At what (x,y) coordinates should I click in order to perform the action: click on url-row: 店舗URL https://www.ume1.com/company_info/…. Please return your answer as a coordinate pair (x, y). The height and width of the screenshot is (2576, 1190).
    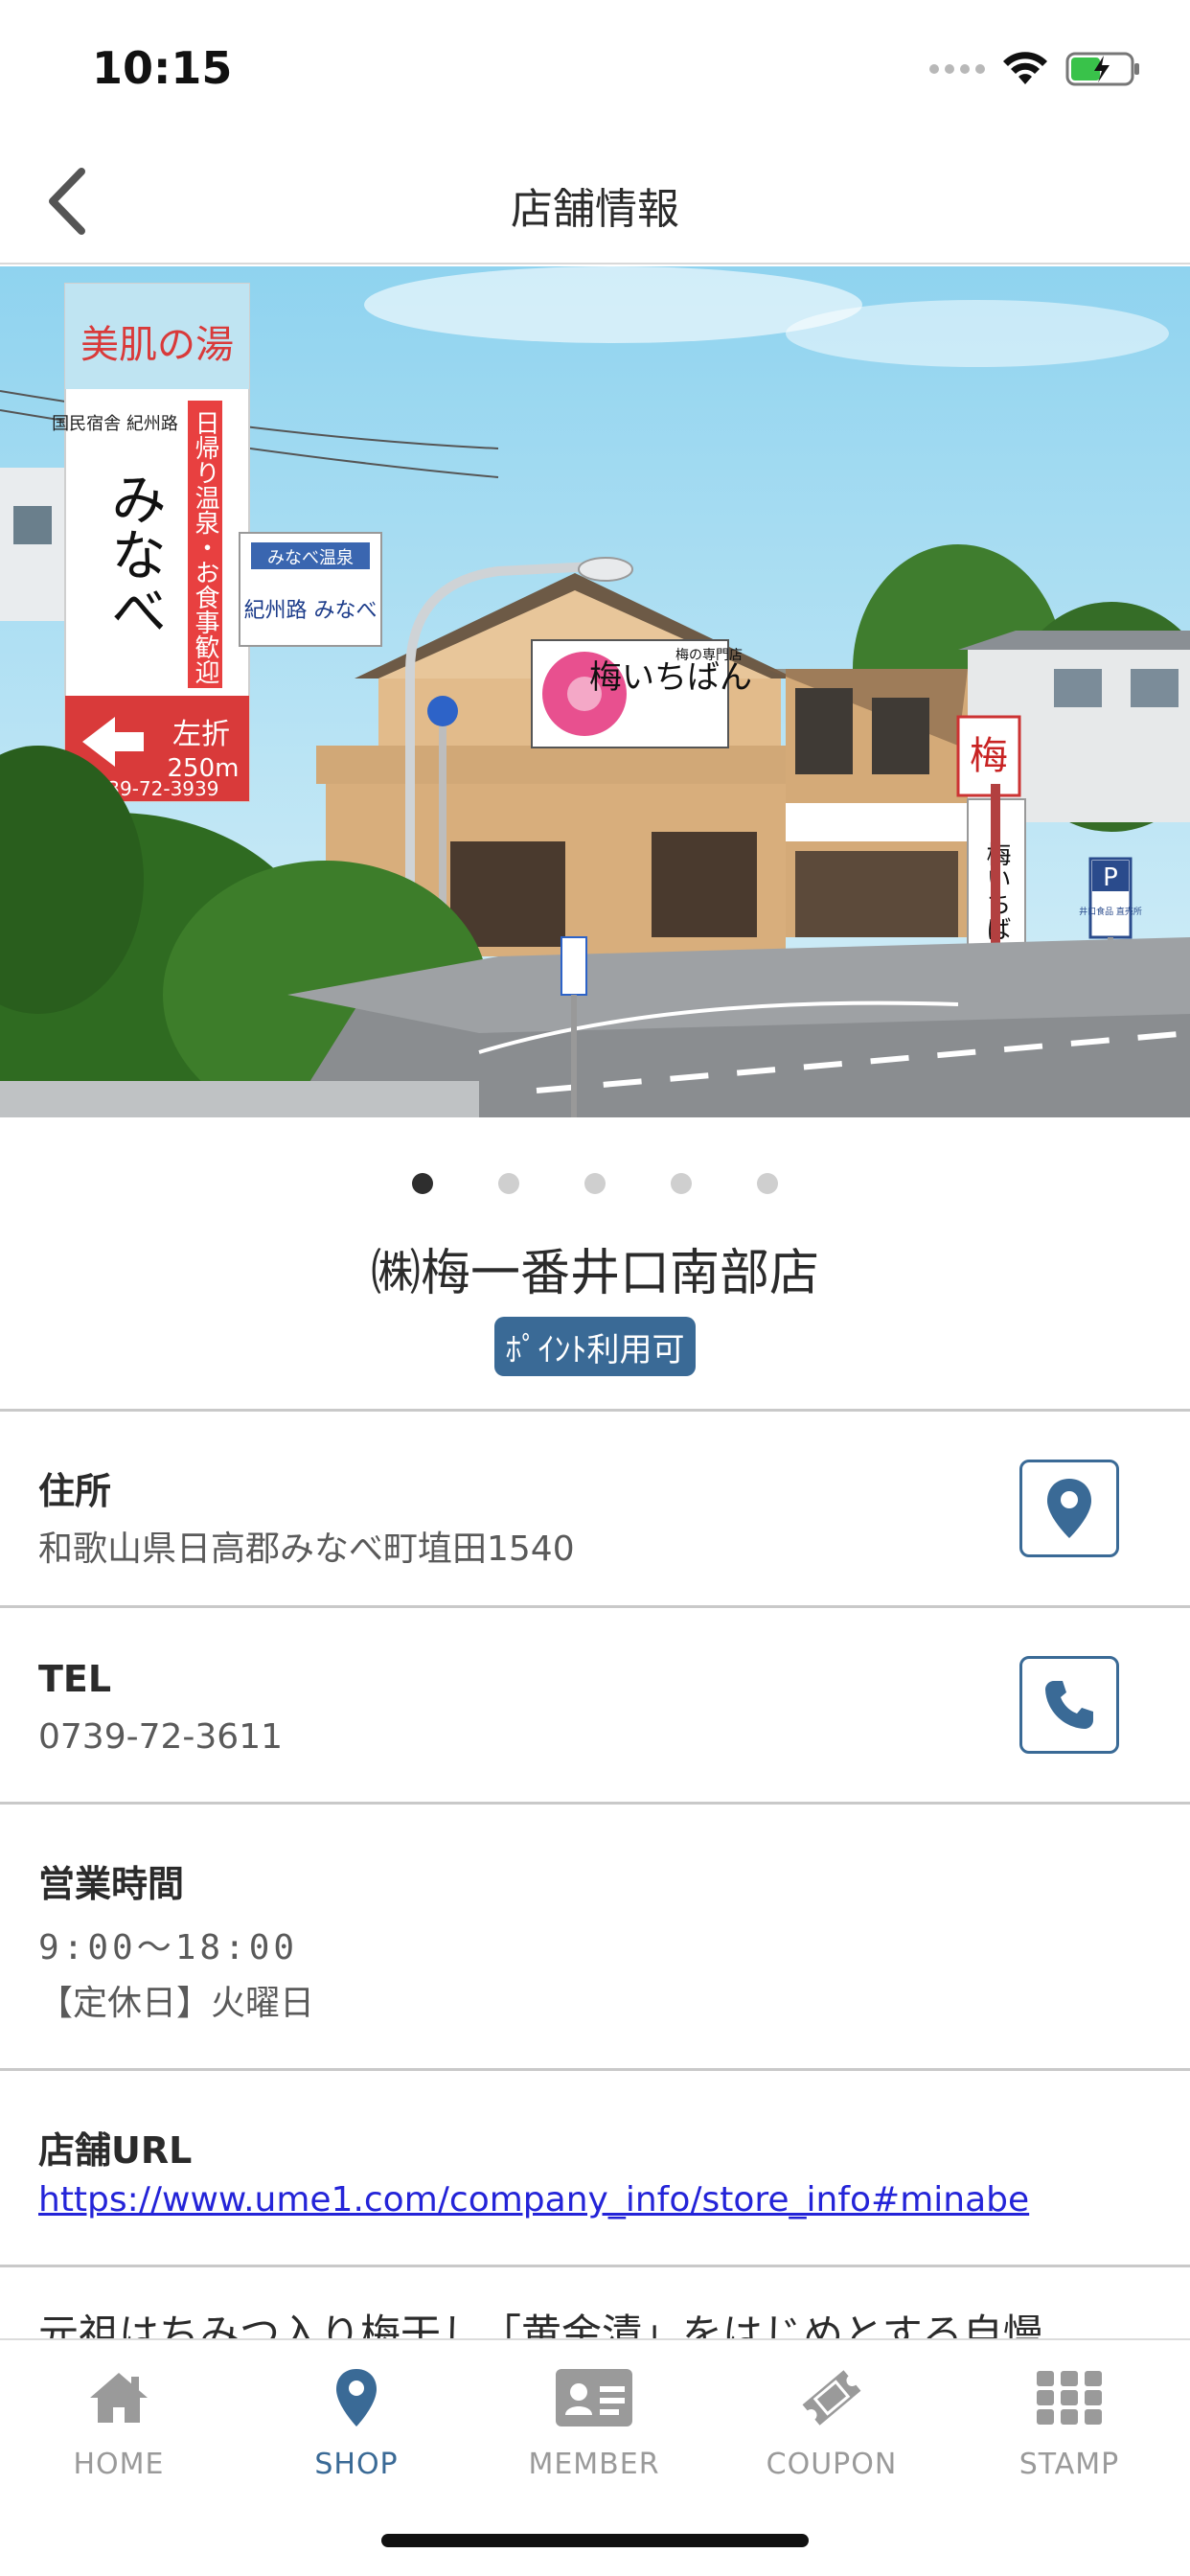
    Looking at the image, I should click on (595, 2168).